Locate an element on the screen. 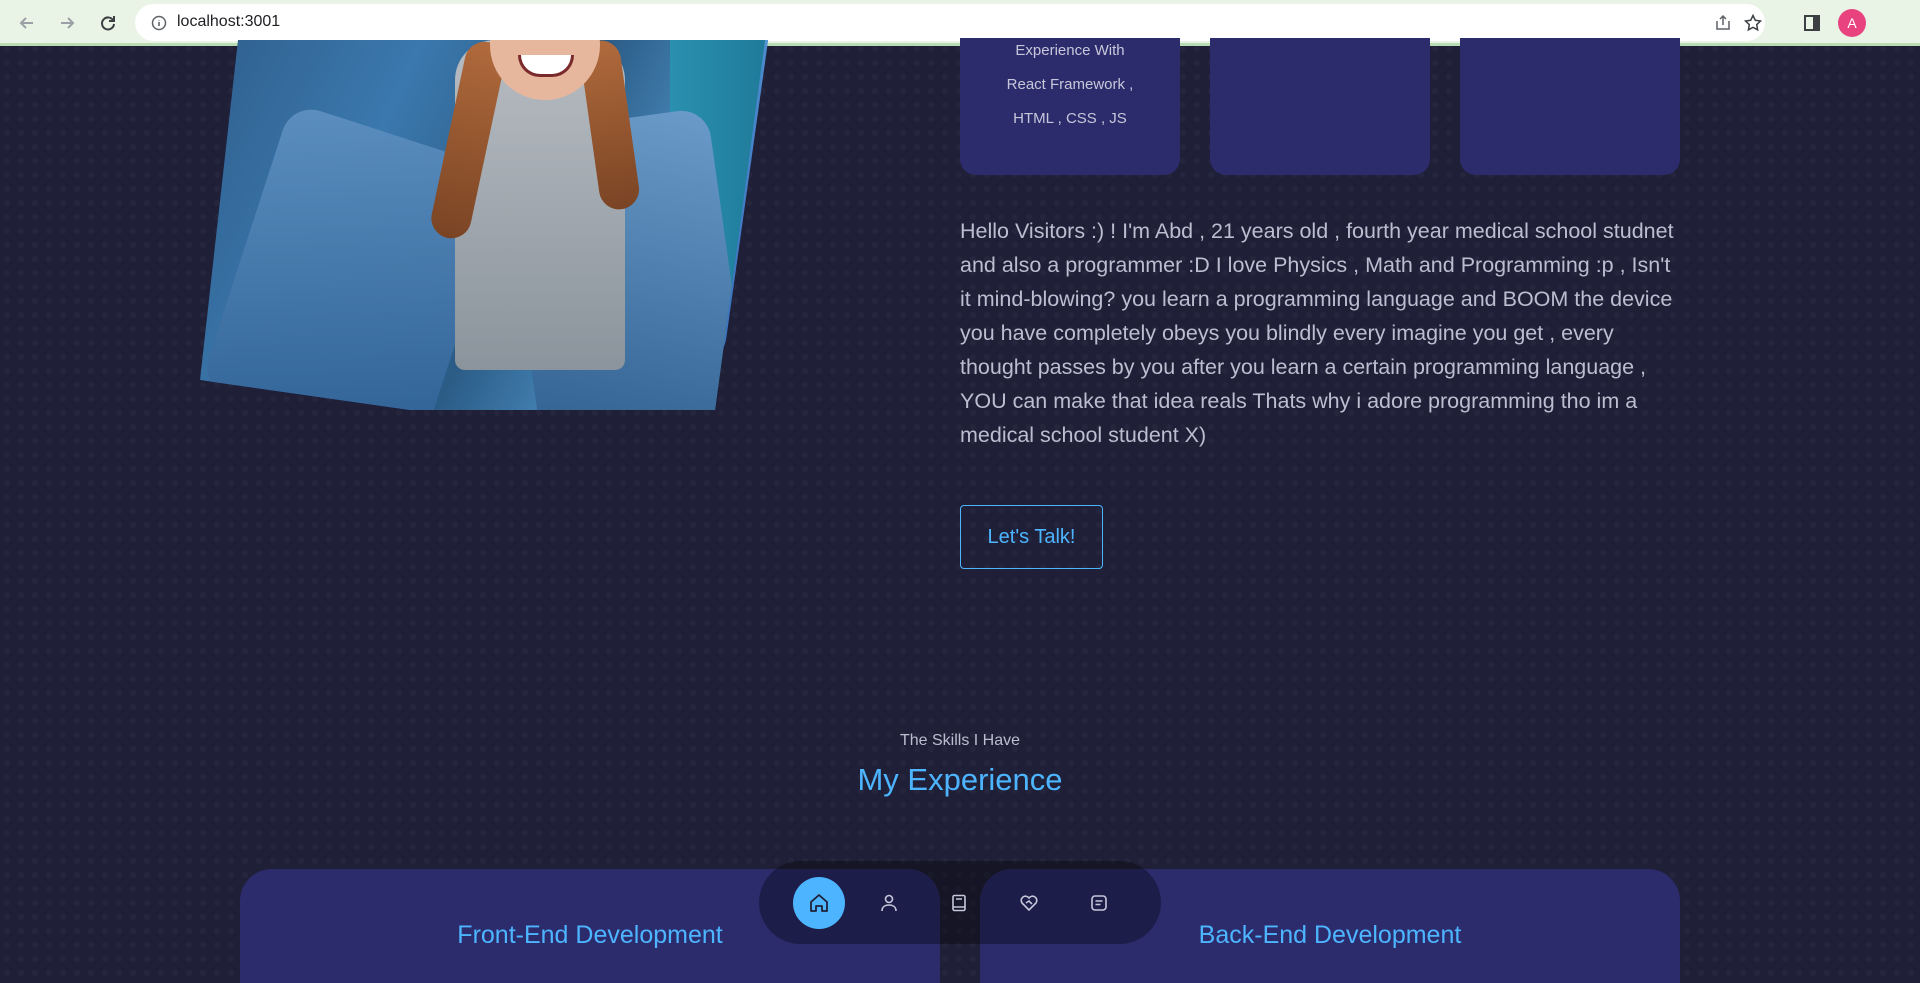 Image resolution: width=1920 pixels, height=983 pixels. book-icon is located at coordinates (959, 902).